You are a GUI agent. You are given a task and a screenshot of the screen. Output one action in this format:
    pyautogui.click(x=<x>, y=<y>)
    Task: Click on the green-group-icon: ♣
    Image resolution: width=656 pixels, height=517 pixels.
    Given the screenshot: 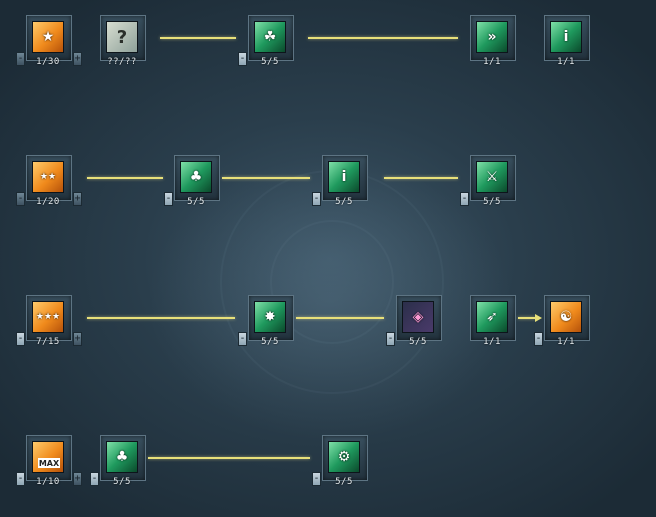 What is the action you would take?
    pyautogui.click(x=196, y=177)
    